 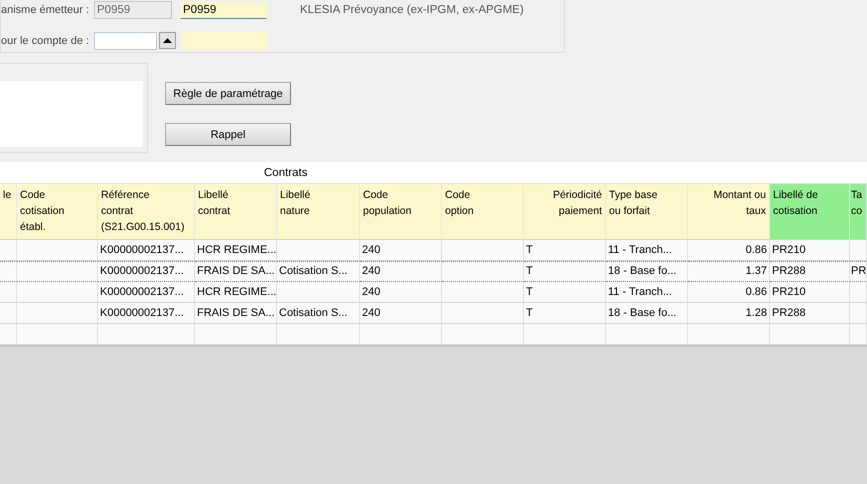 What do you see at coordinates (483, 212) in the screenshot?
I see `column-header: Code option` at bounding box center [483, 212].